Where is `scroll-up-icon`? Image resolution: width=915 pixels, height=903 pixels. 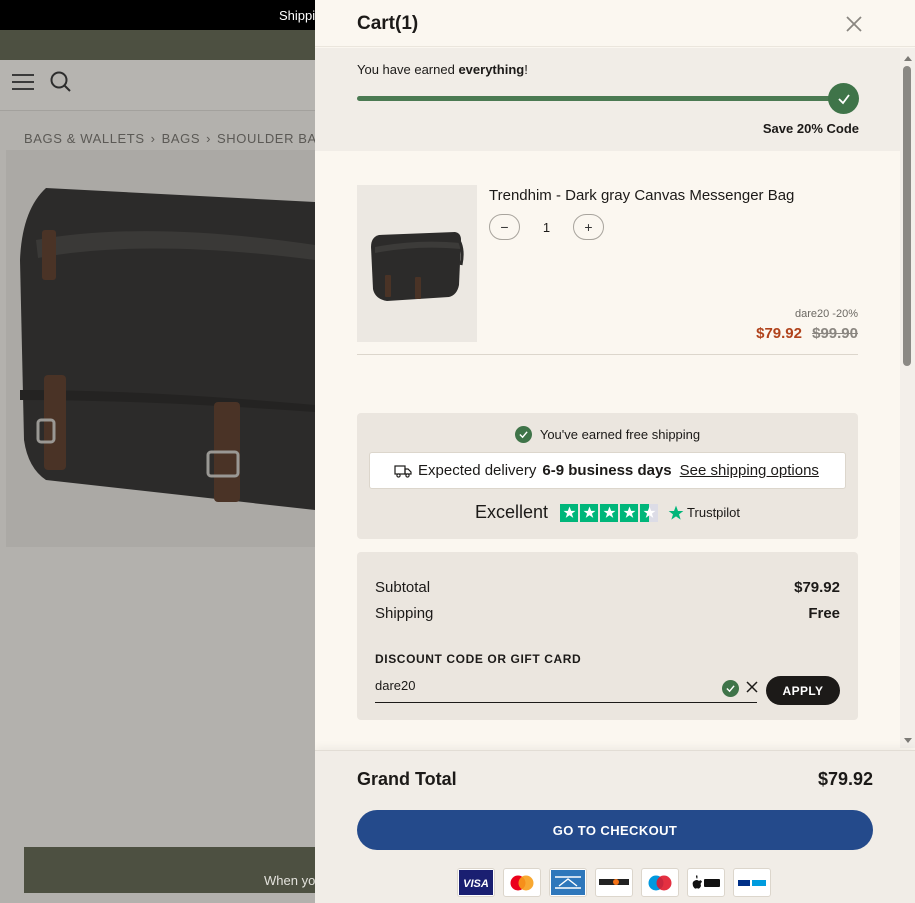
scroll-up-icon is located at coordinates (908, 58).